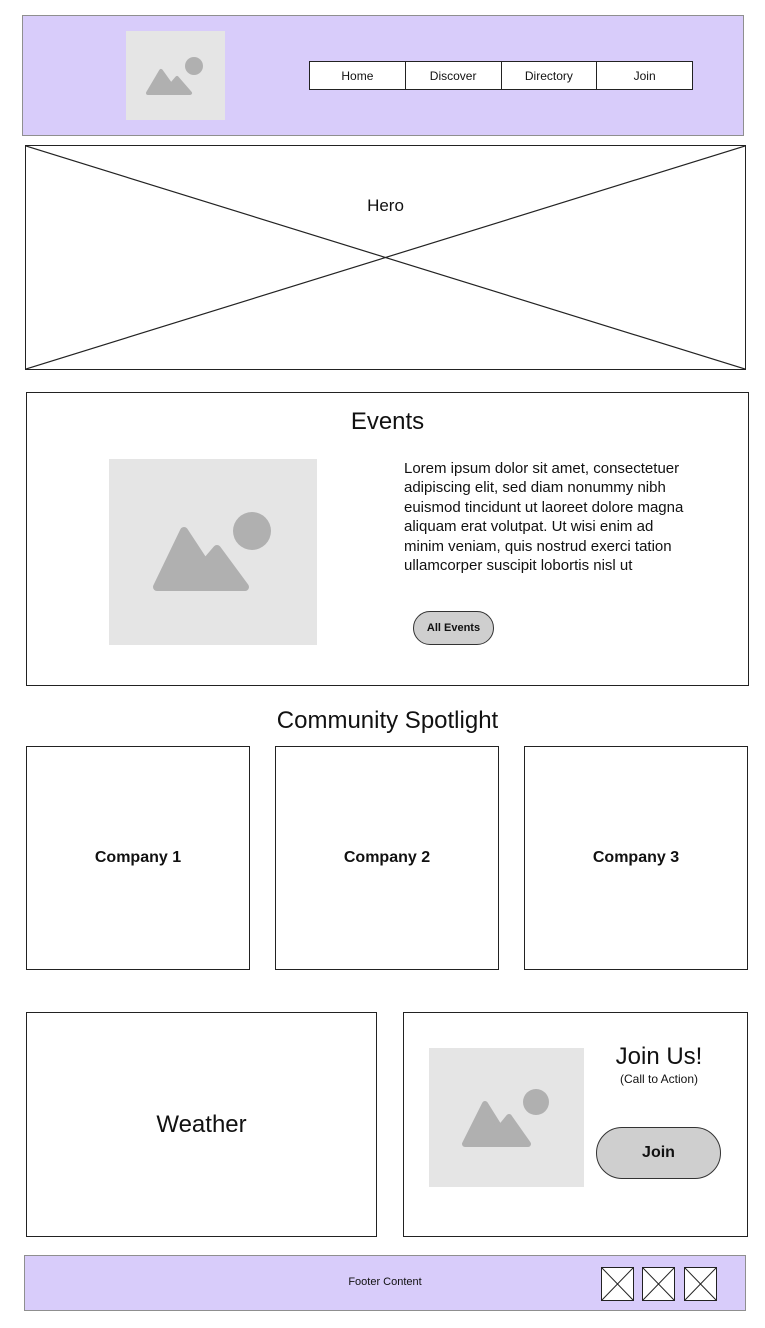 Image resolution: width=765 pixels, height=1328 pixels. What do you see at coordinates (387, 720) in the screenshot?
I see `spotlight-title: Community Spotlight` at bounding box center [387, 720].